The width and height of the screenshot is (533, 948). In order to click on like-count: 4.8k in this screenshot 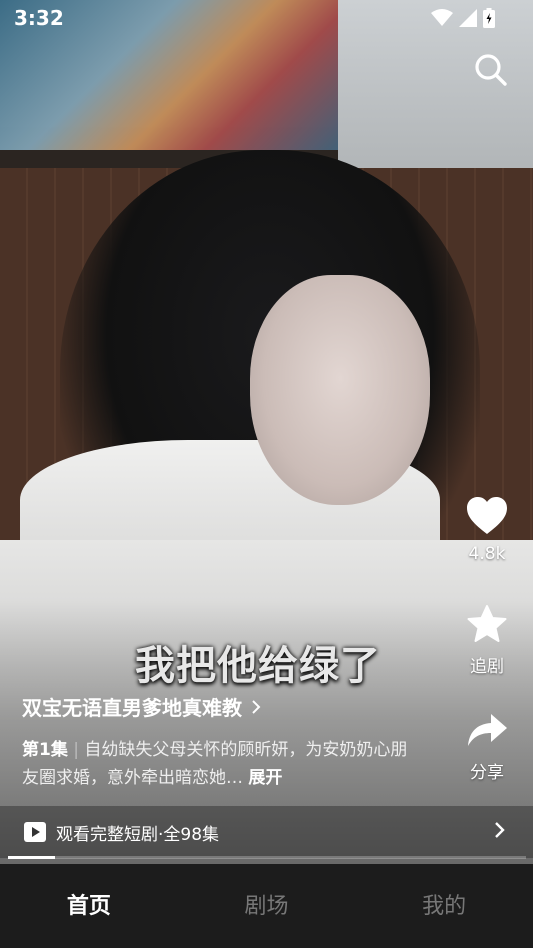, I will do `click(487, 554)`.